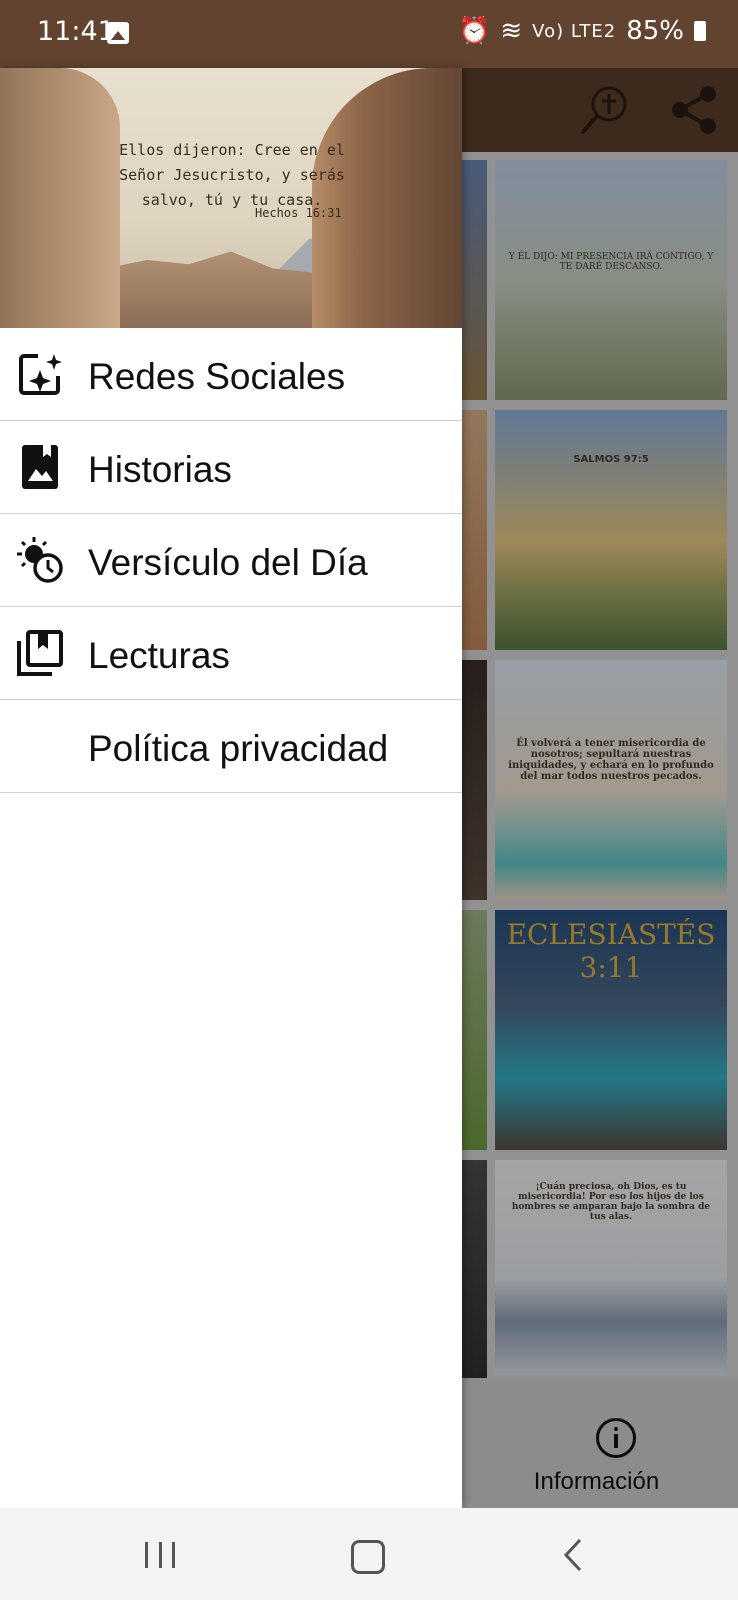 The image size is (738, 1600). I want to click on menu-item-historias: Historias, so click(231, 467).